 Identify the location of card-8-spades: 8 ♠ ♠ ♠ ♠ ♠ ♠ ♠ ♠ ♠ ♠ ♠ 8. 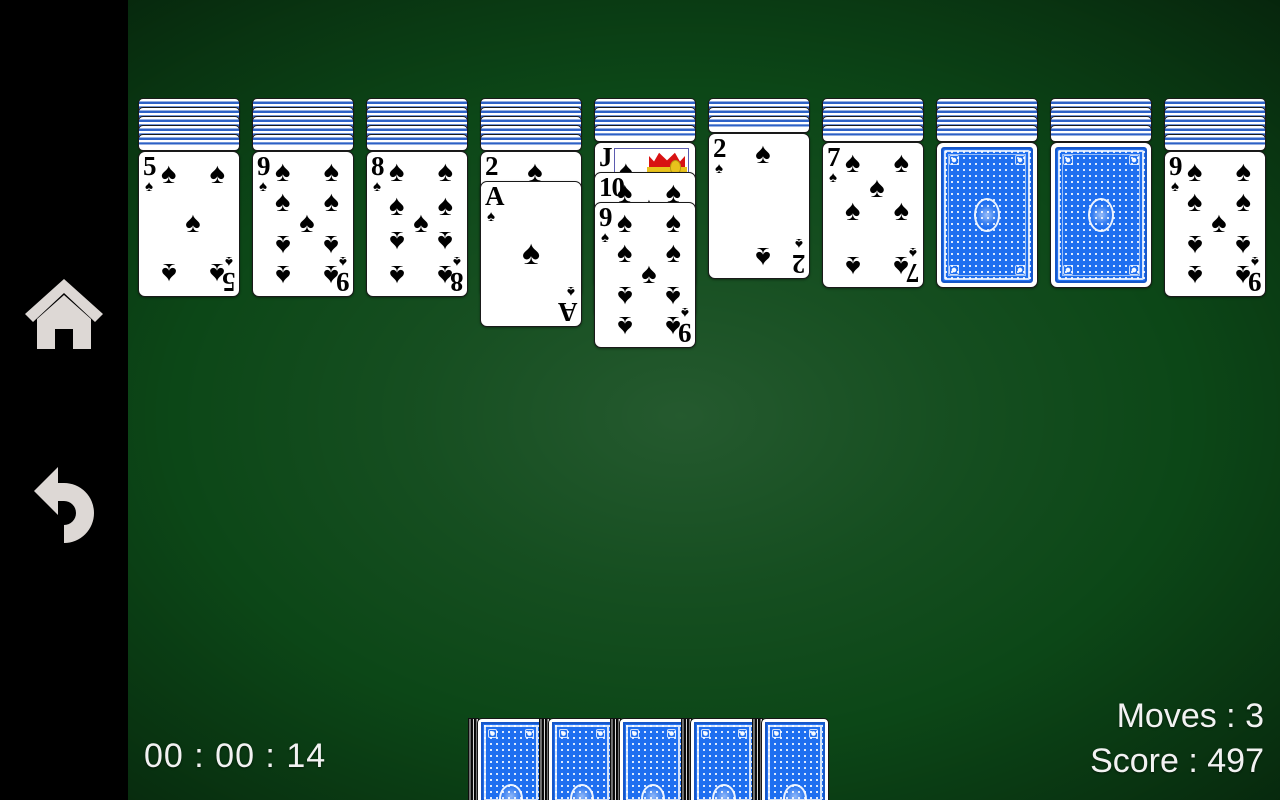
(417, 224).